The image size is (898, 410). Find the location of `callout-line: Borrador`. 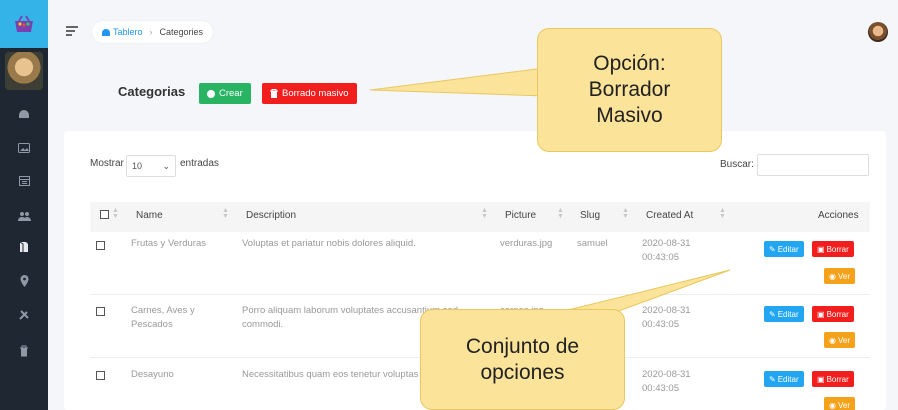

callout-line: Borrador is located at coordinates (629, 89).